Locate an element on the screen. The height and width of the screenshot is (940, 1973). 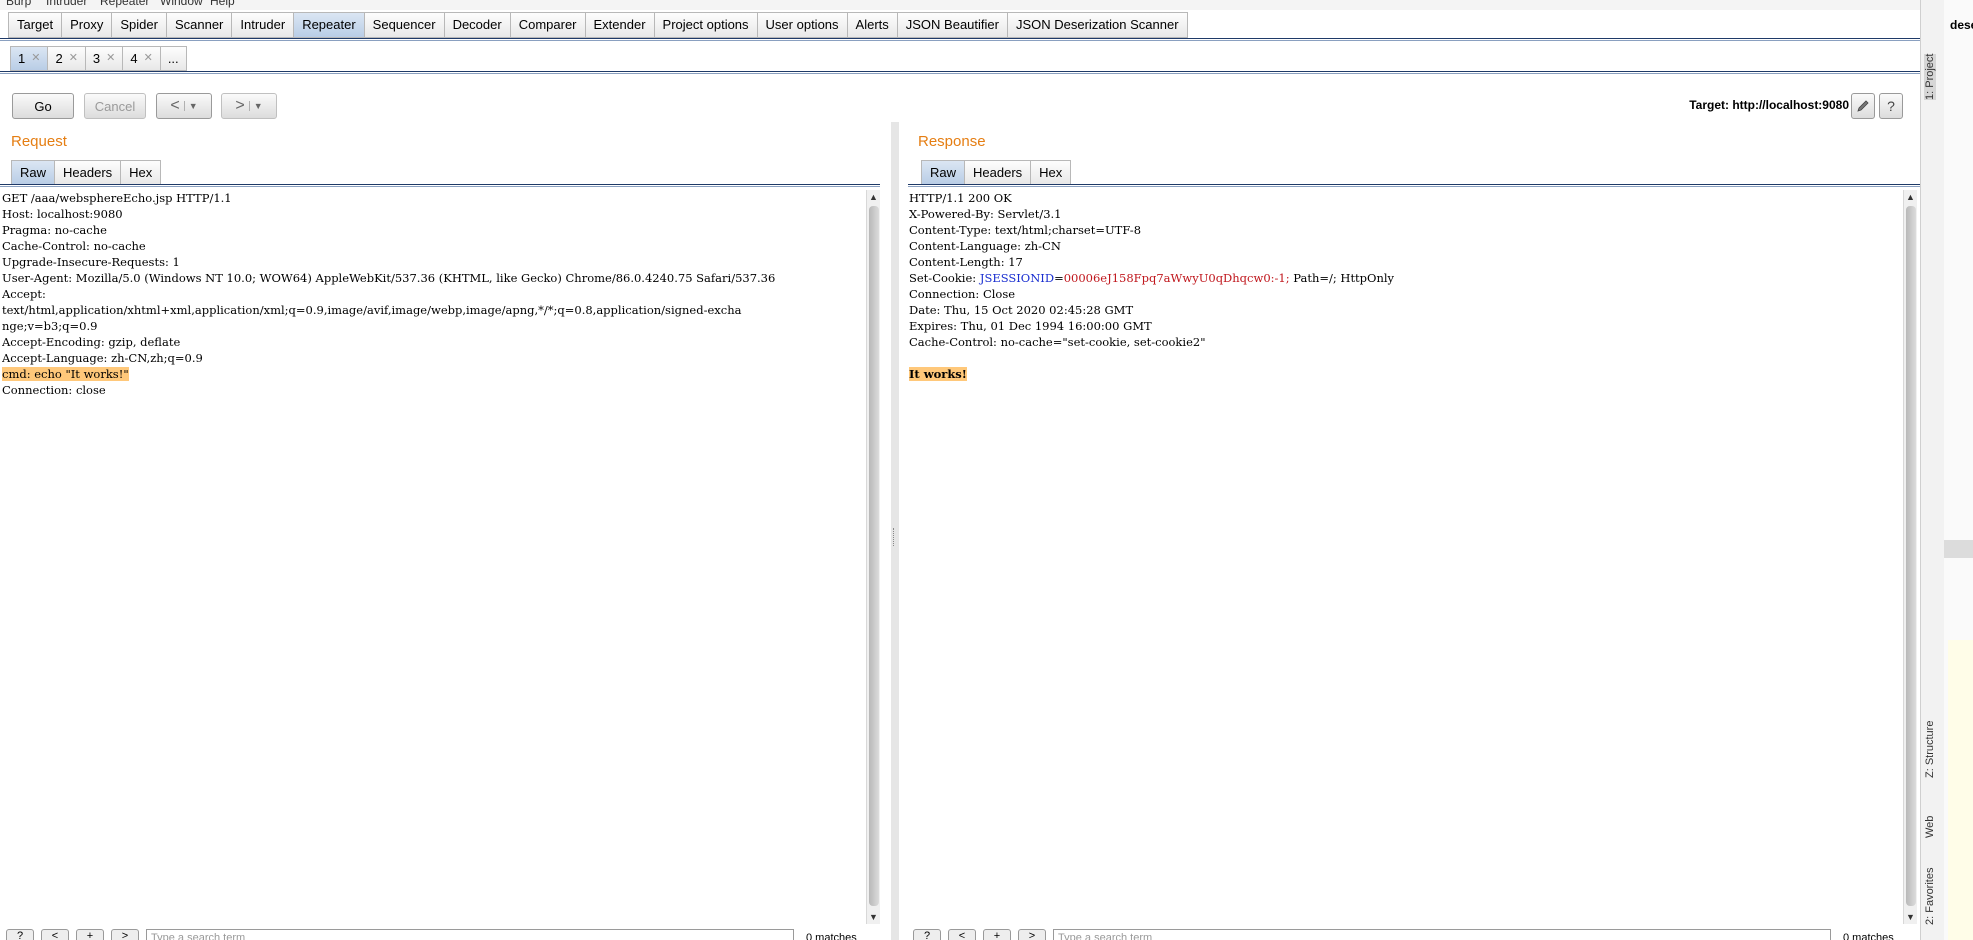
go-button: Go is located at coordinates (43, 106).